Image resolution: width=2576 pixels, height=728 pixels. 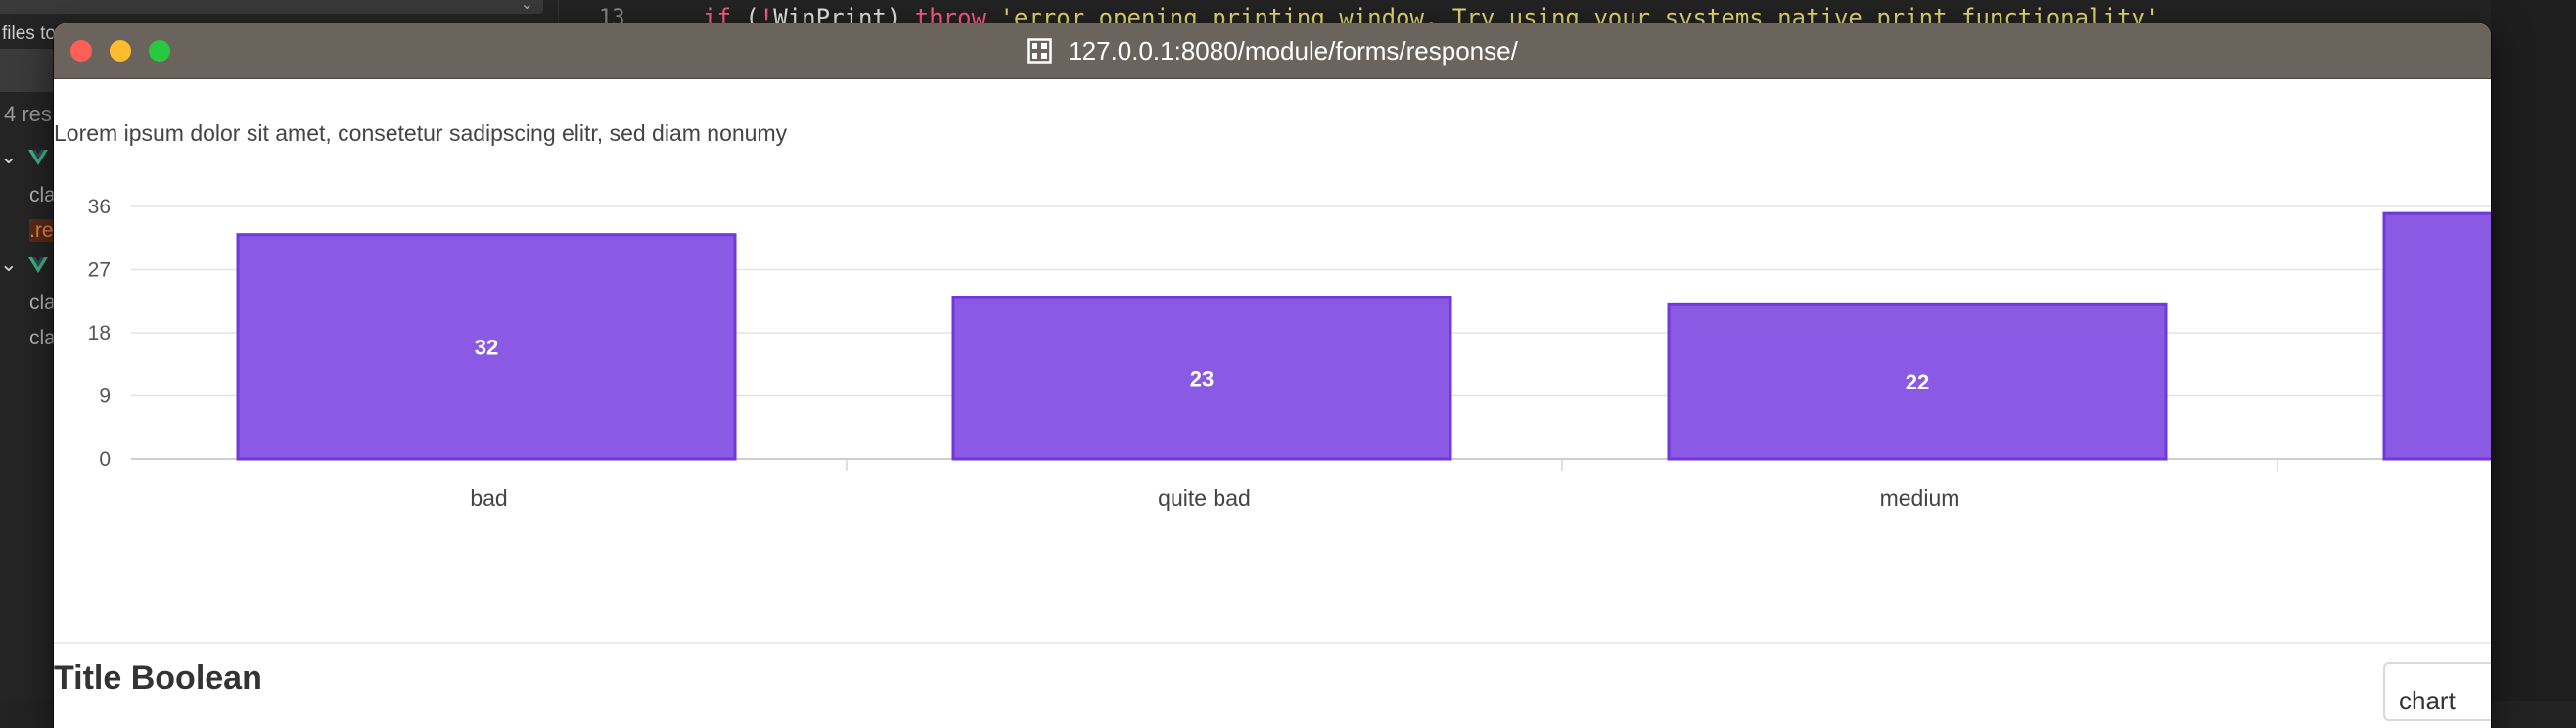 I want to click on bar, so click(x=2436, y=336).